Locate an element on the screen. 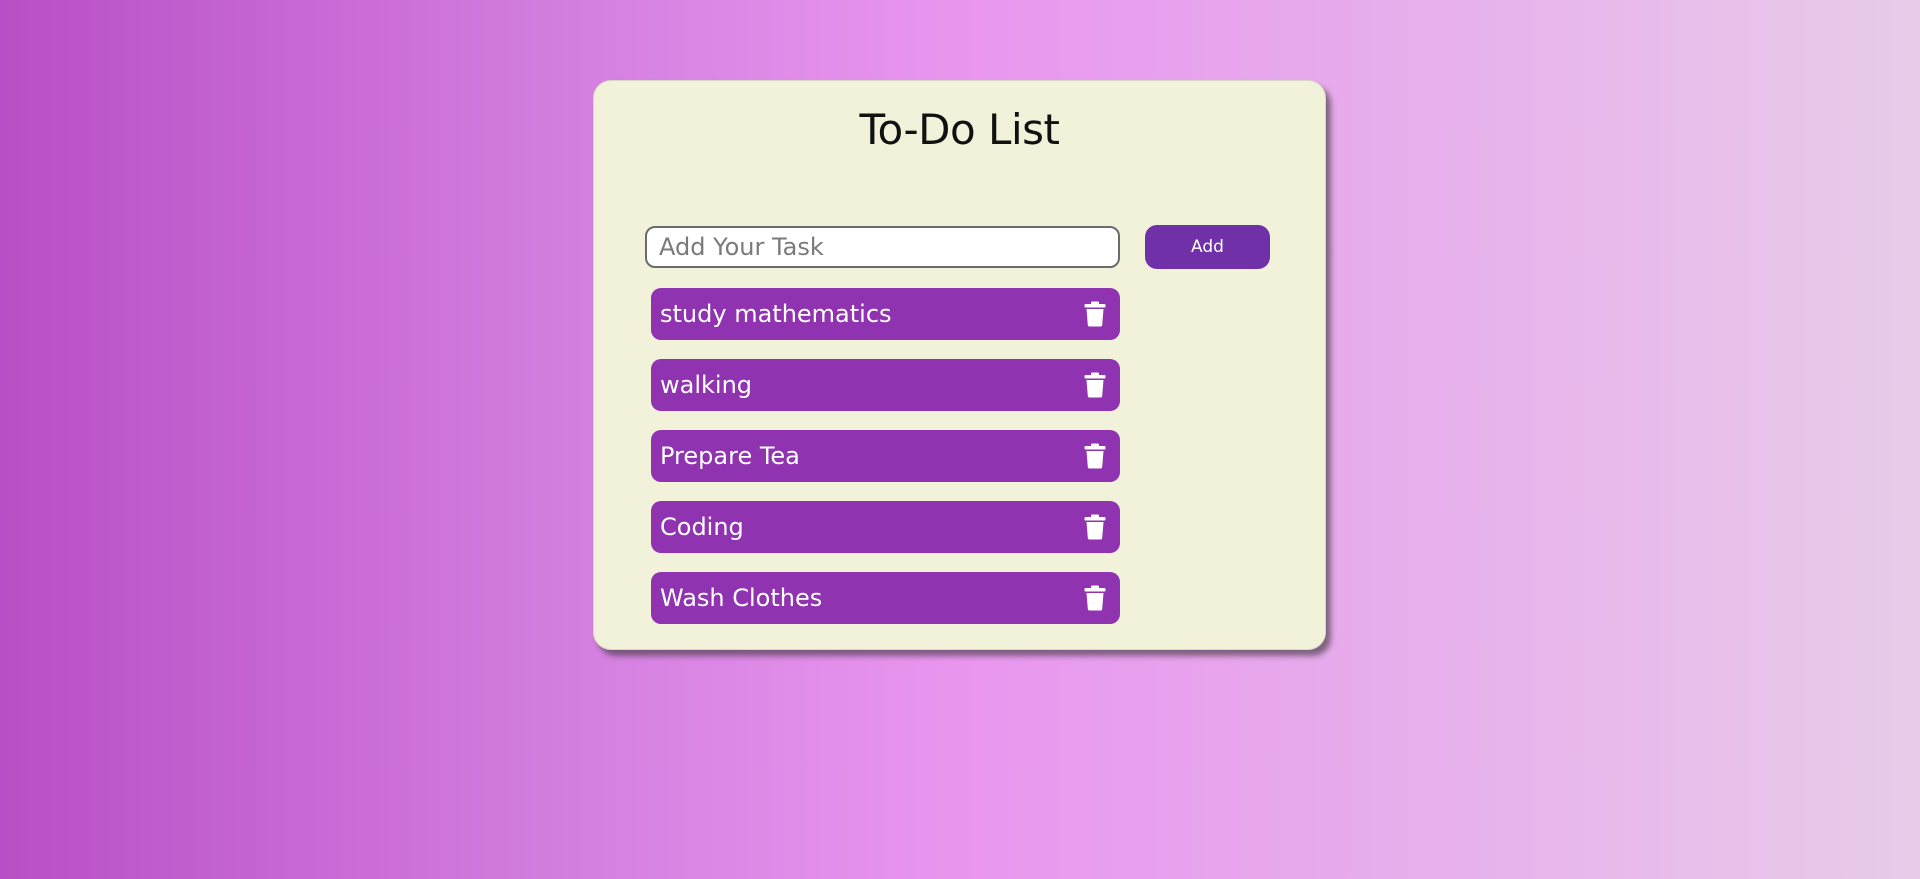 The image size is (1920, 879). task-input is located at coordinates (882, 247).